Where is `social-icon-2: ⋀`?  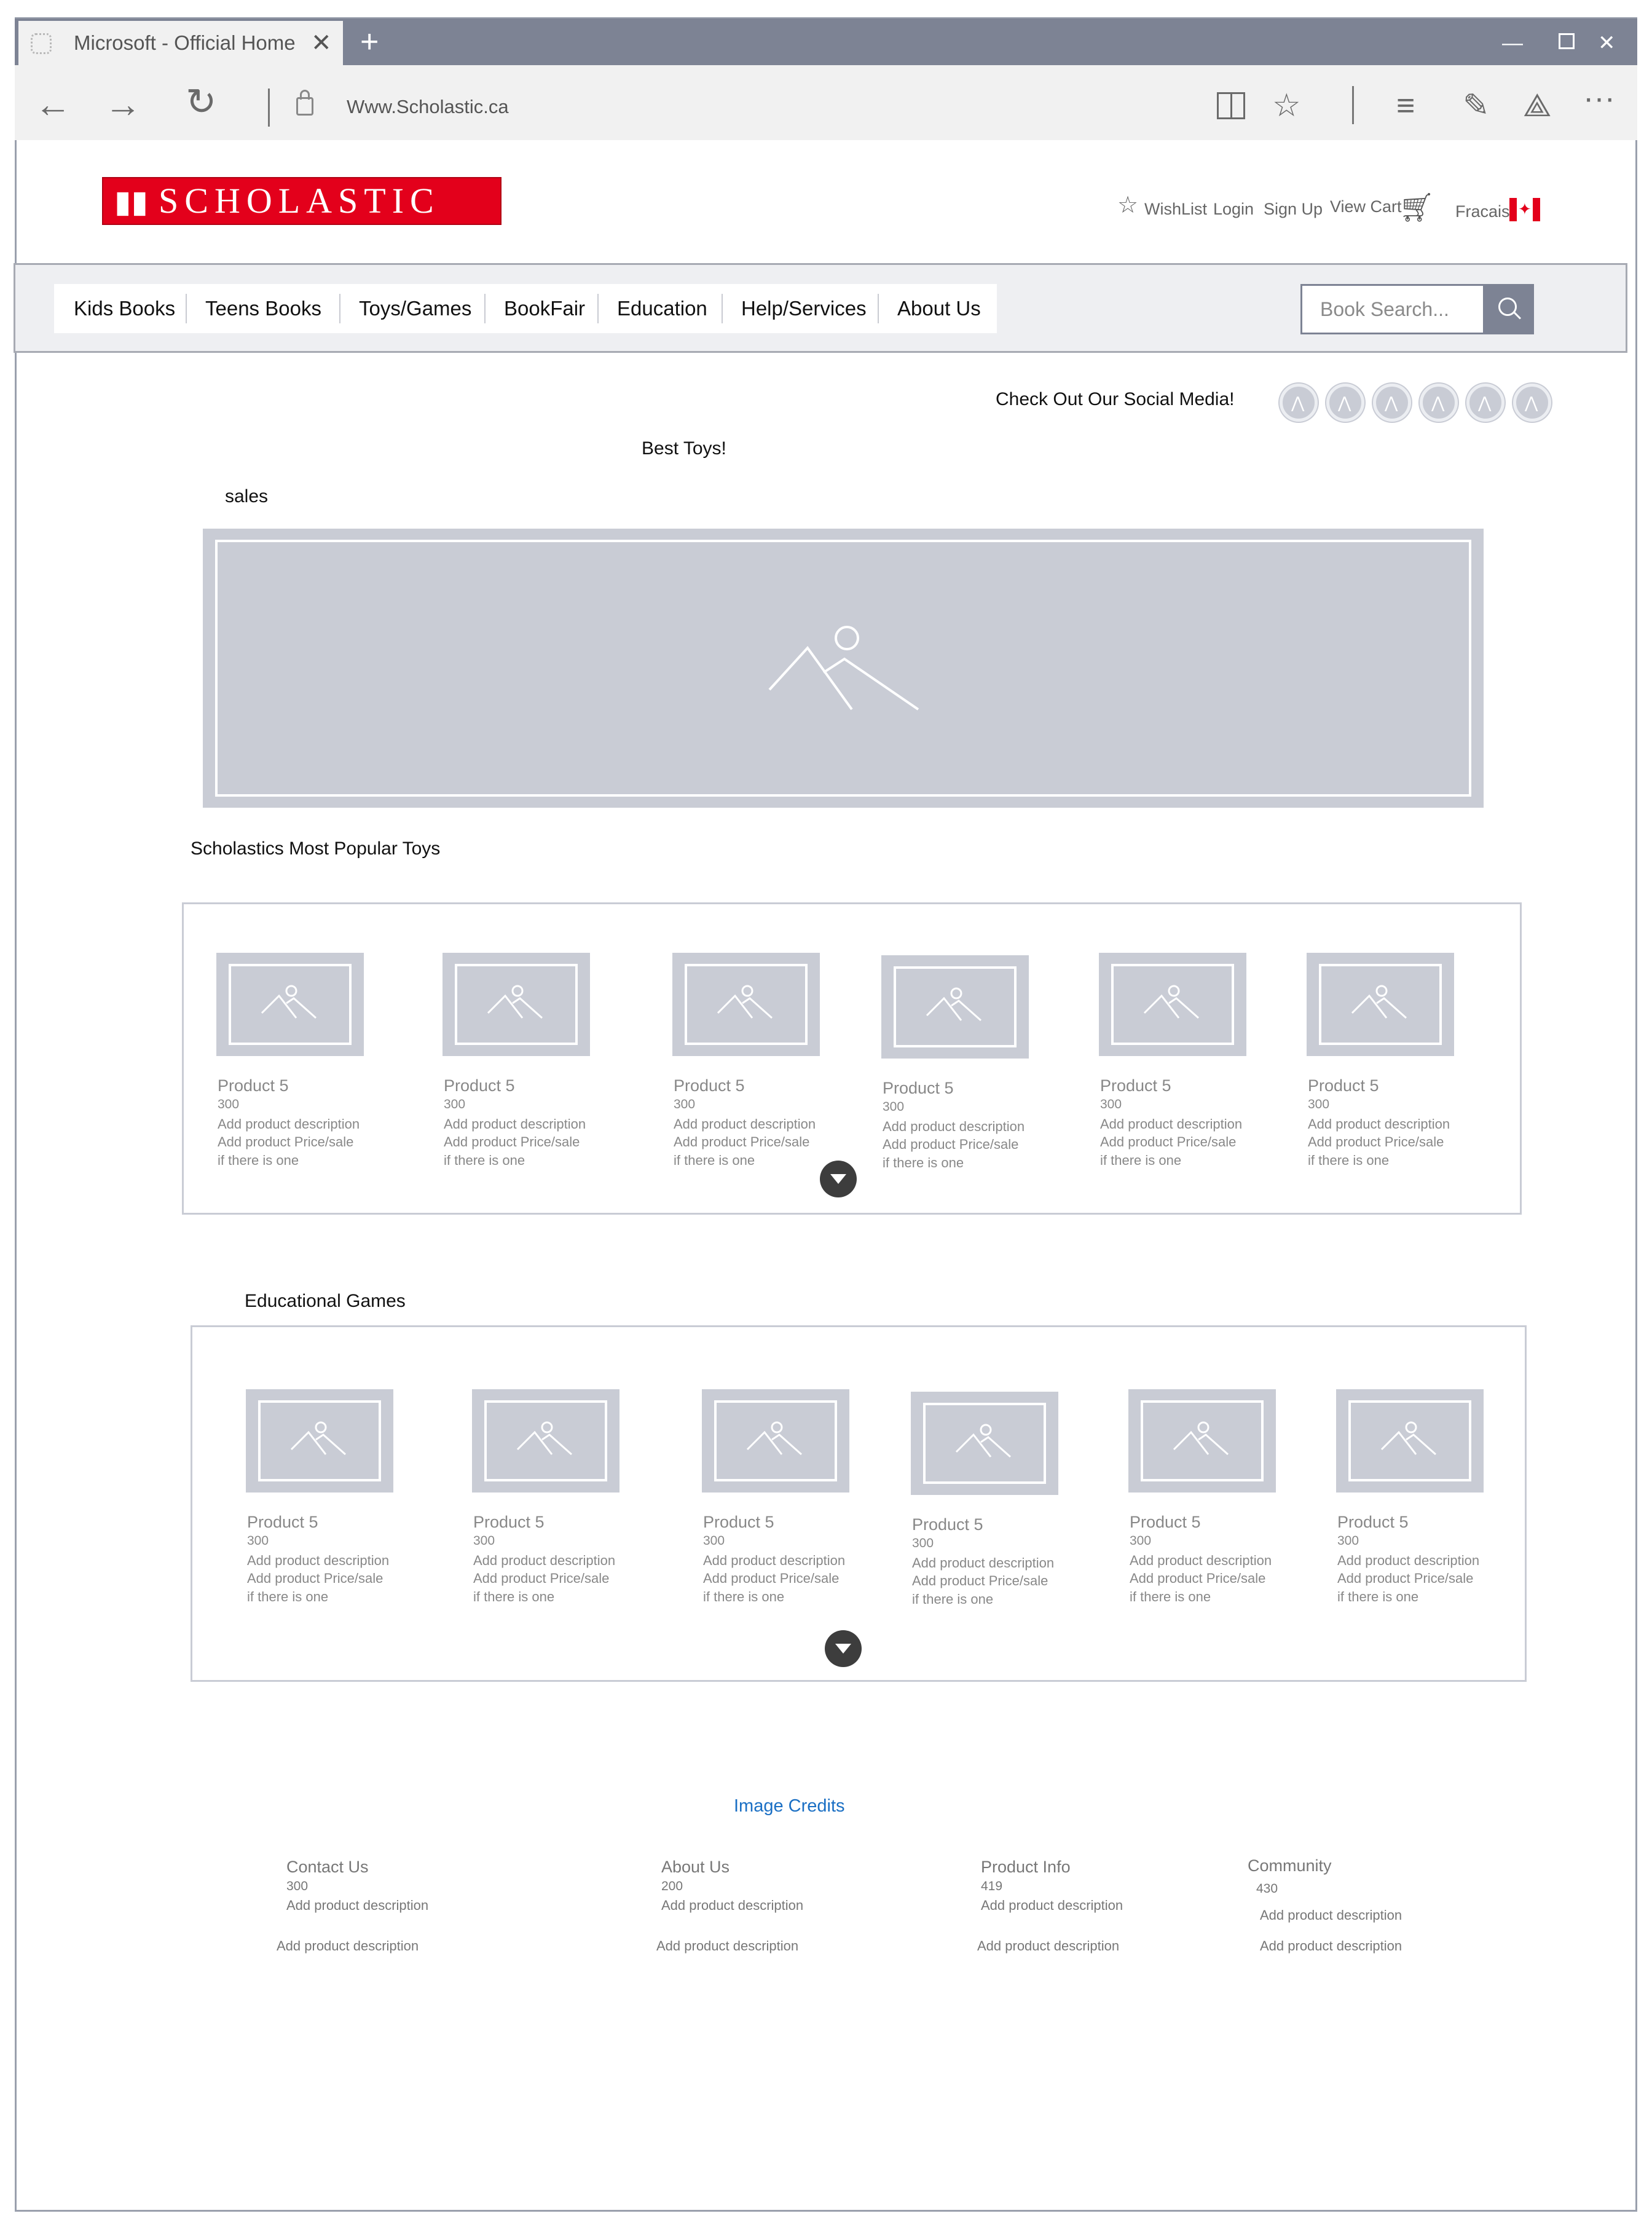 social-icon-2: ⋀ is located at coordinates (1345, 403).